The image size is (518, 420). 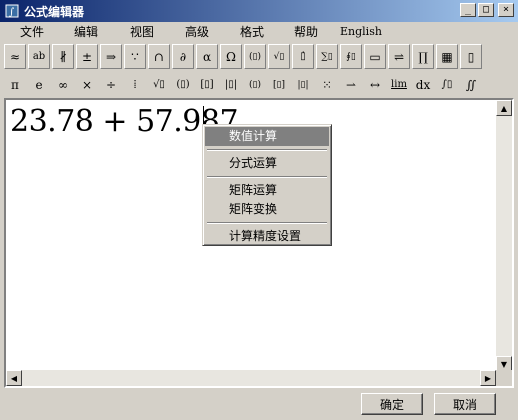 I want to click on menu-english: English, so click(x=361, y=32).